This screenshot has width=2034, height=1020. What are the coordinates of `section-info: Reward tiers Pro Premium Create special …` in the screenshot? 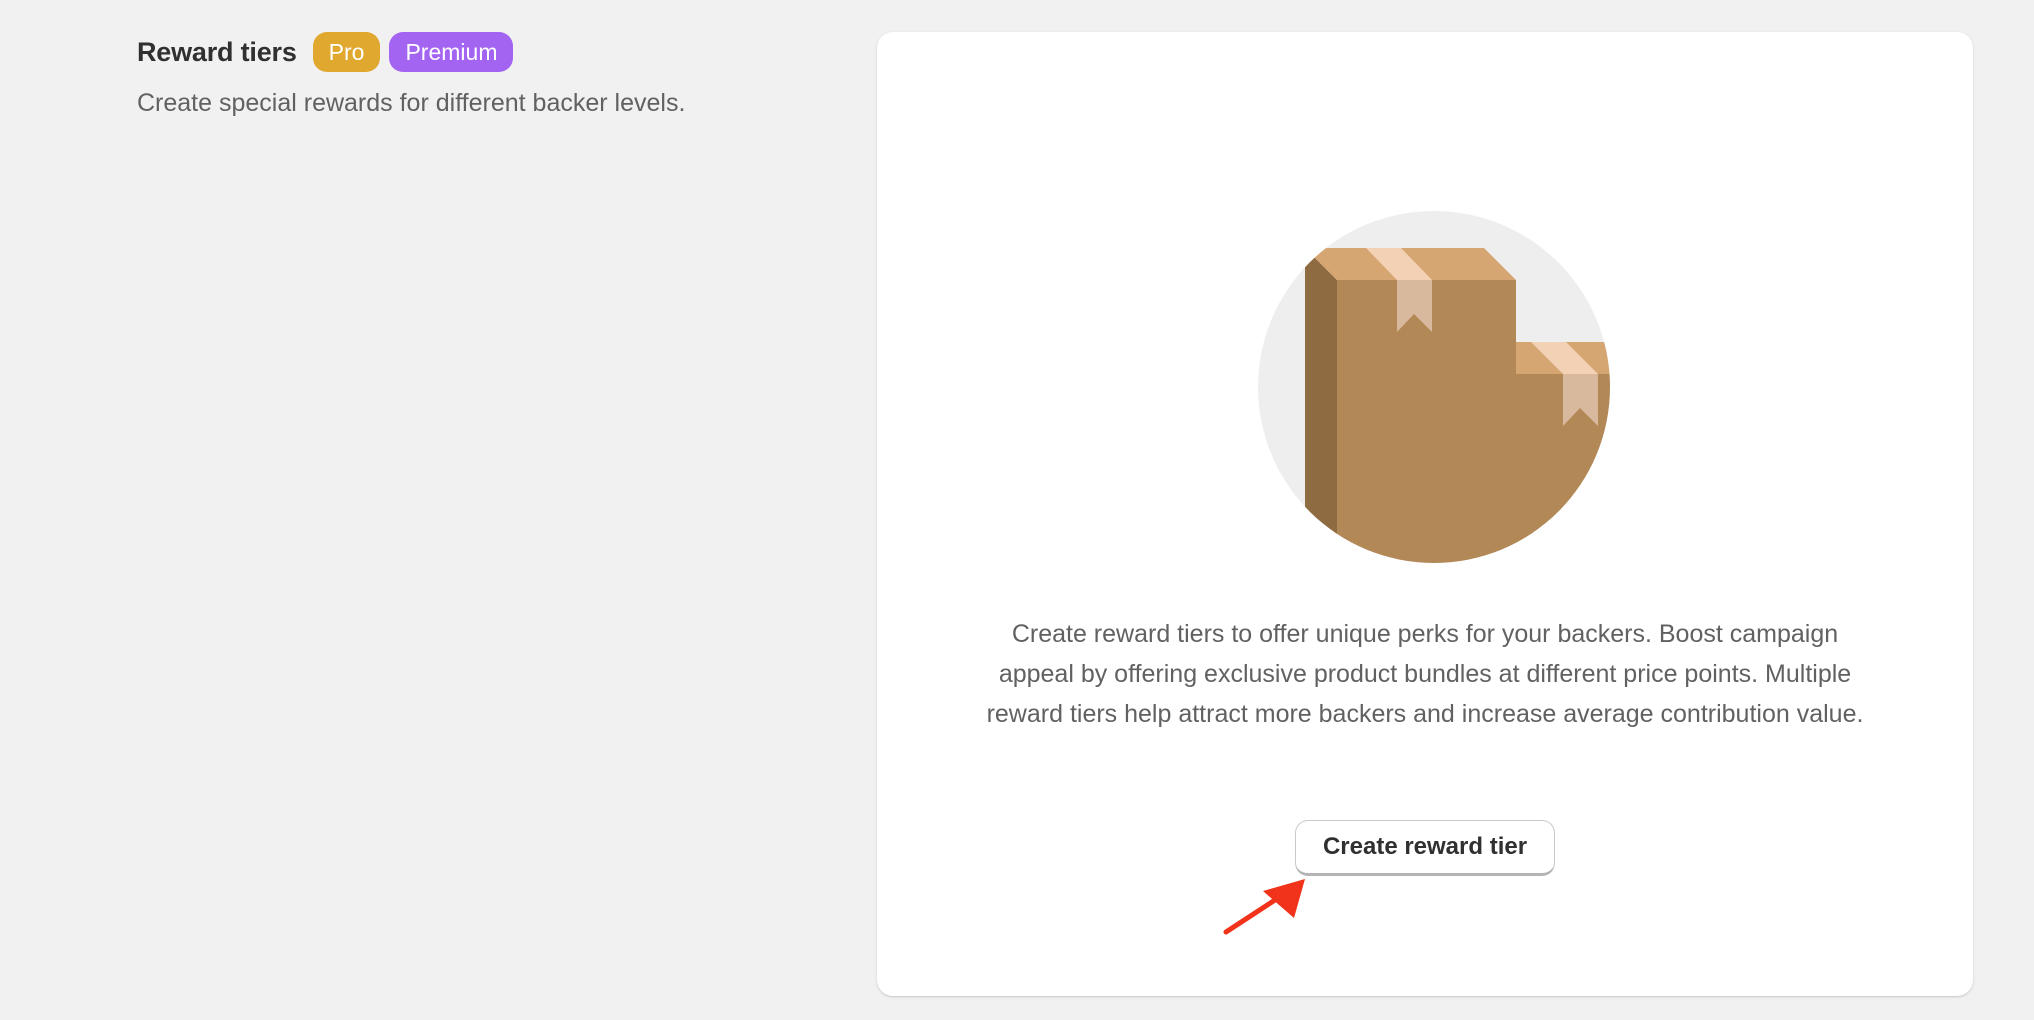 It's located at (487, 75).